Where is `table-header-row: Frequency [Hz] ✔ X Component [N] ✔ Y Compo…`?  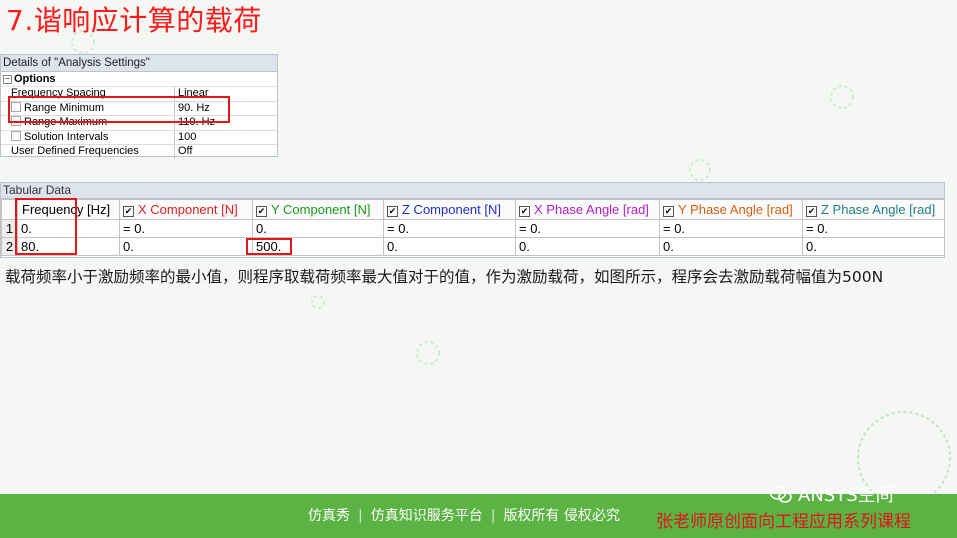
table-header-row: Frequency [Hz] ✔ X Component [N] ✔ Y Compo… is located at coordinates (473, 209).